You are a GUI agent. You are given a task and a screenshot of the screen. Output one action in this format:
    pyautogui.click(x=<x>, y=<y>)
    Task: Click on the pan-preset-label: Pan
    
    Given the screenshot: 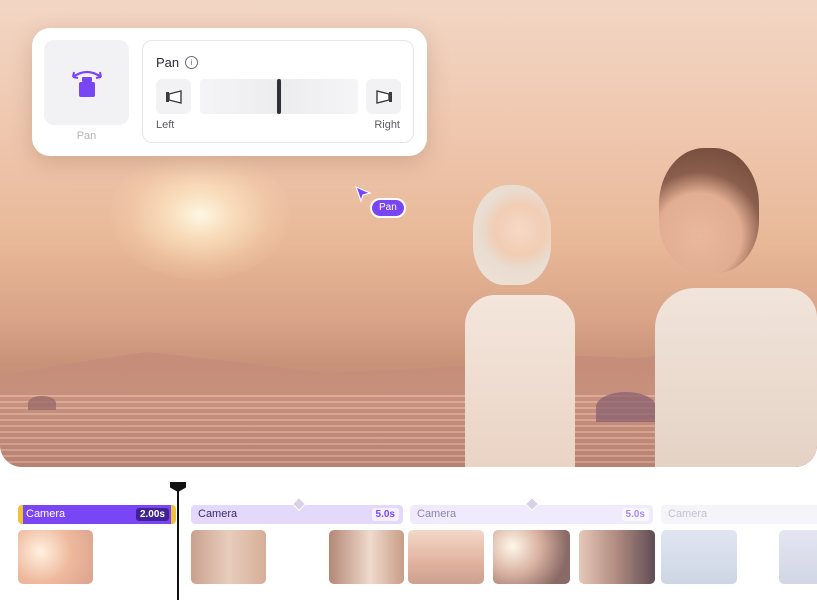 What is the action you would take?
    pyautogui.click(x=86, y=136)
    